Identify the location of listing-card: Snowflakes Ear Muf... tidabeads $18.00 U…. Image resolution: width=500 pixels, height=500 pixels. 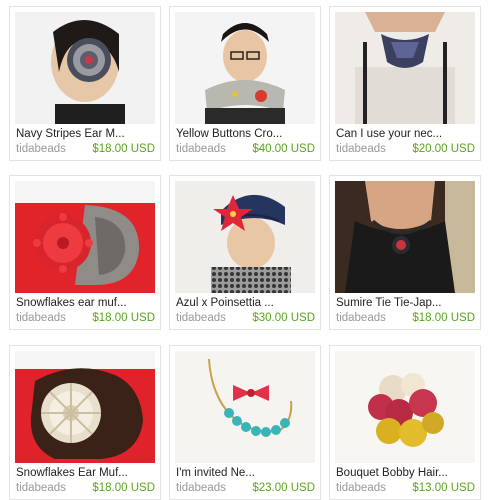
(85, 422).